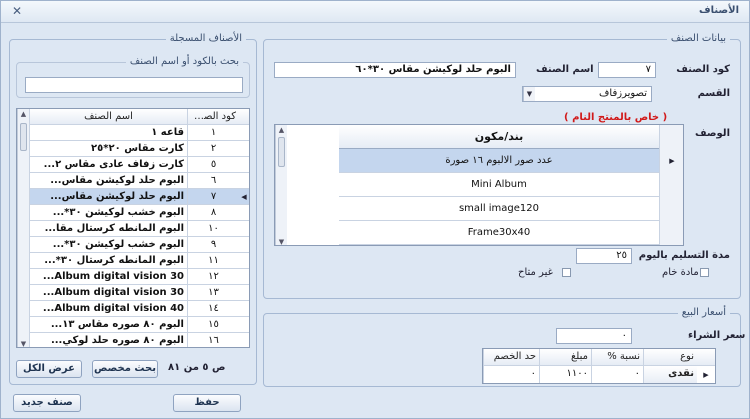  I want to click on item-name-input: البوم حلد لوكيشن مقاس ٣٠*٦٠, so click(395, 70).